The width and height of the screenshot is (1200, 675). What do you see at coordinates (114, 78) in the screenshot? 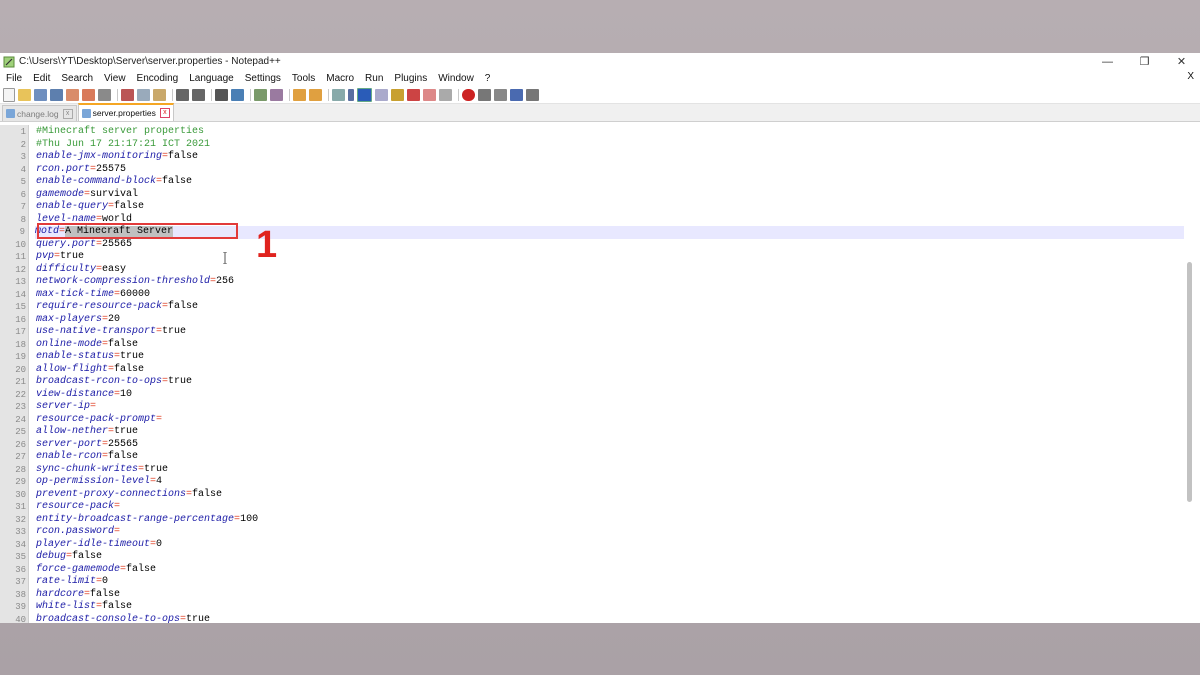
I see `menu-view: View` at bounding box center [114, 78].